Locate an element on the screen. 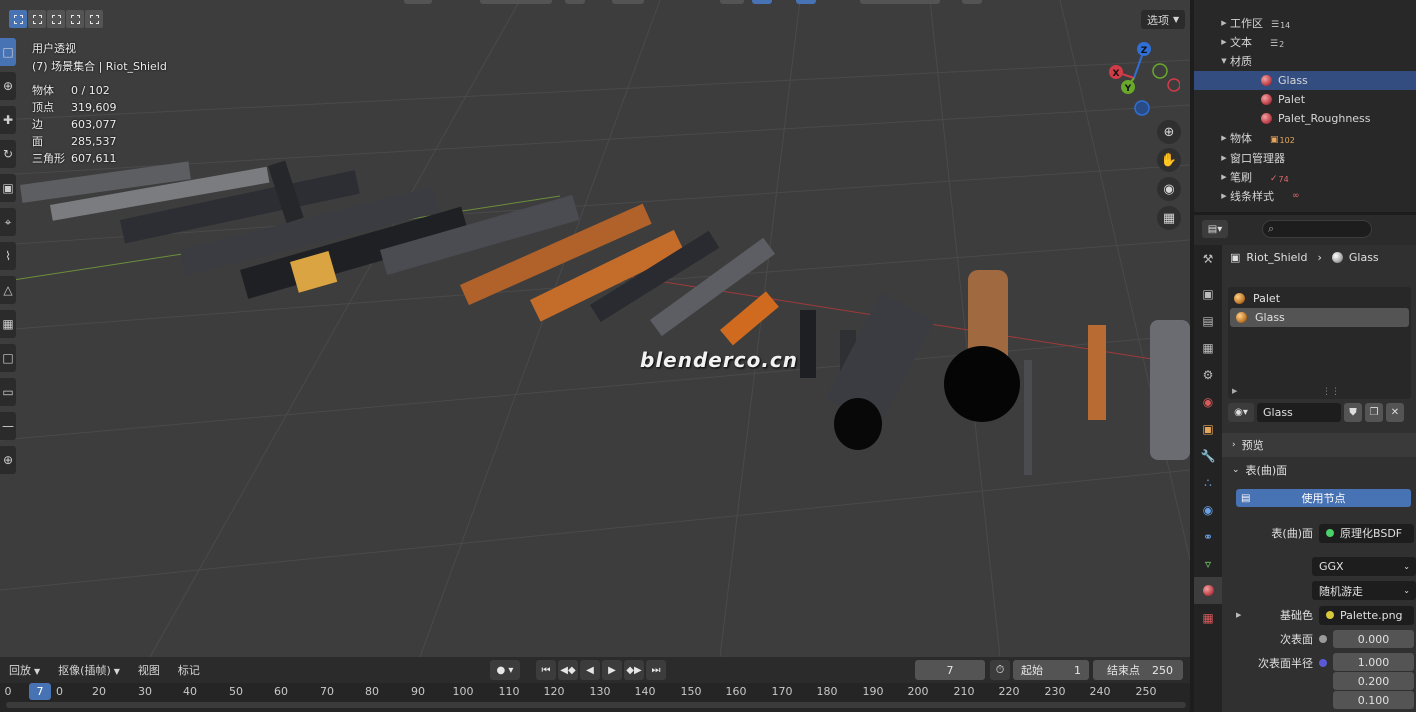 The height and width of the screenshot is (712, 1416). playhead: 7 is located at coordinates (40, 691).